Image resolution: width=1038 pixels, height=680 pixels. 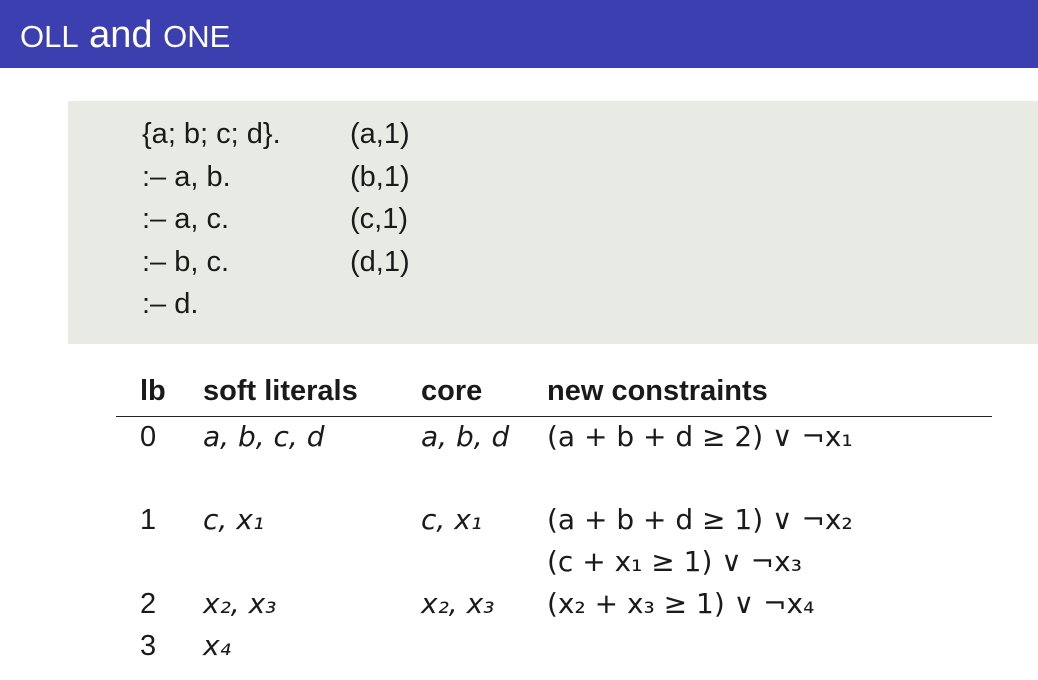 I want to click on row-lb: 0, so click(x=148, y=437).